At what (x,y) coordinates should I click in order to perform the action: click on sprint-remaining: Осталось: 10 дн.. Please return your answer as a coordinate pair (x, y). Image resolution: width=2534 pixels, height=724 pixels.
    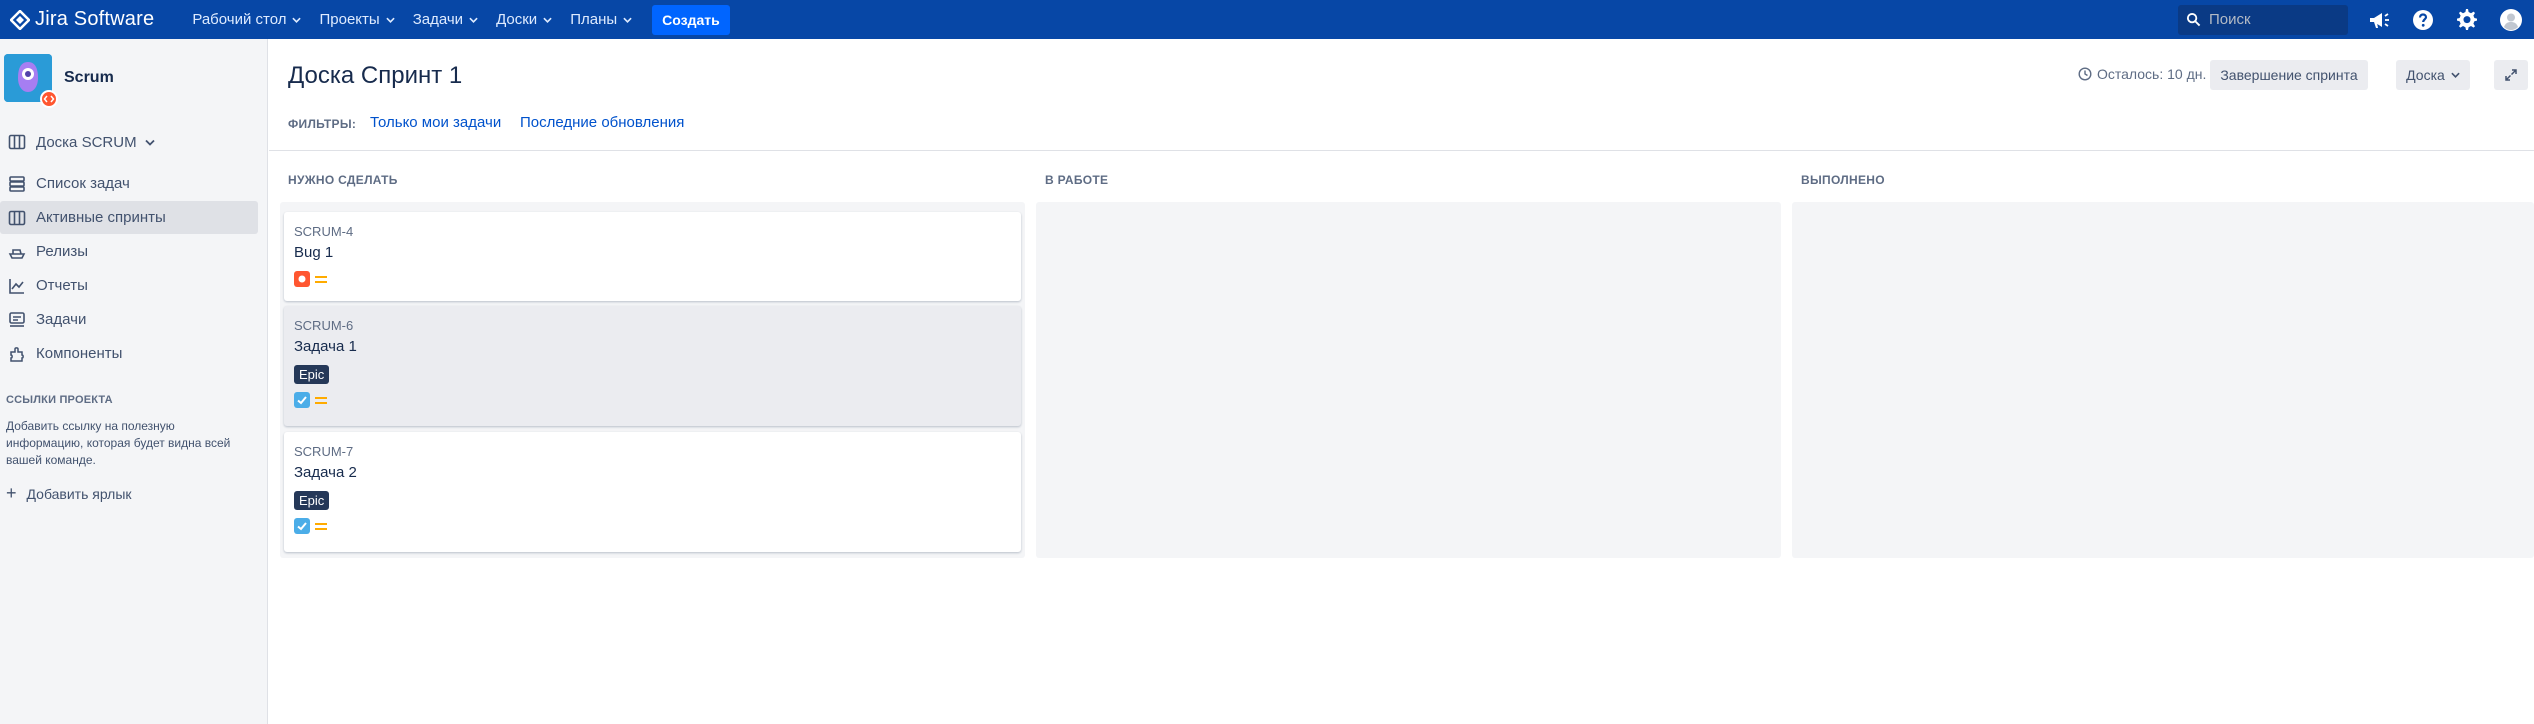
    Looking at the image, I should click on (2142, 74).